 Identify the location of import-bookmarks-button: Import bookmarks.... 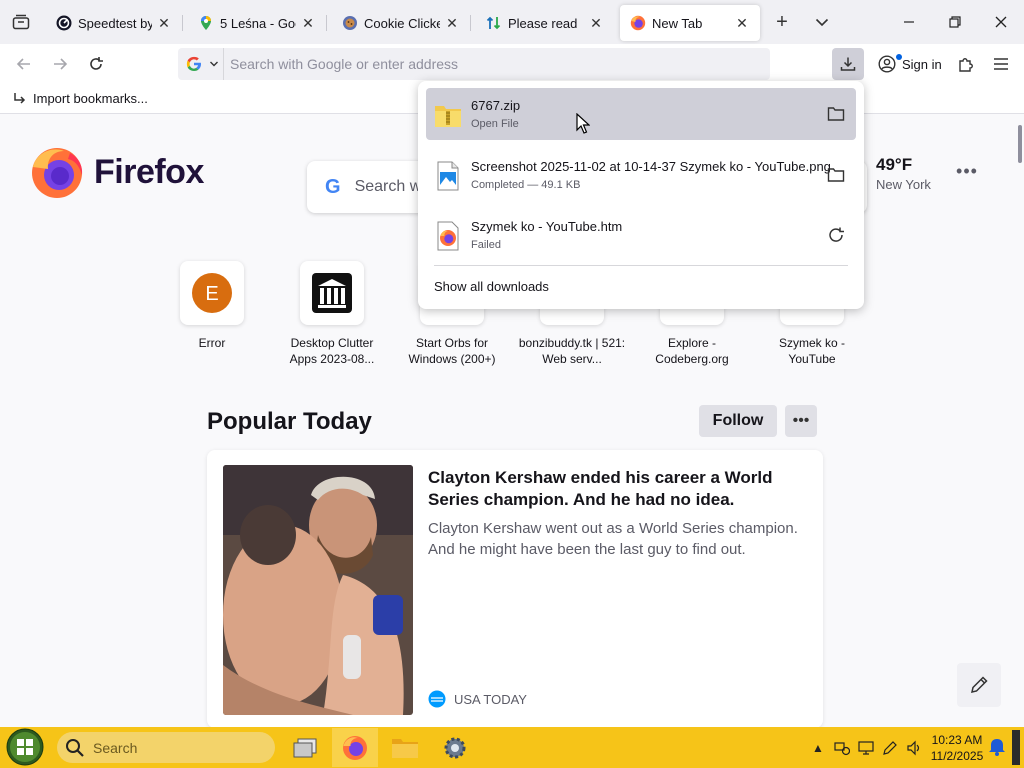
(80, 99).